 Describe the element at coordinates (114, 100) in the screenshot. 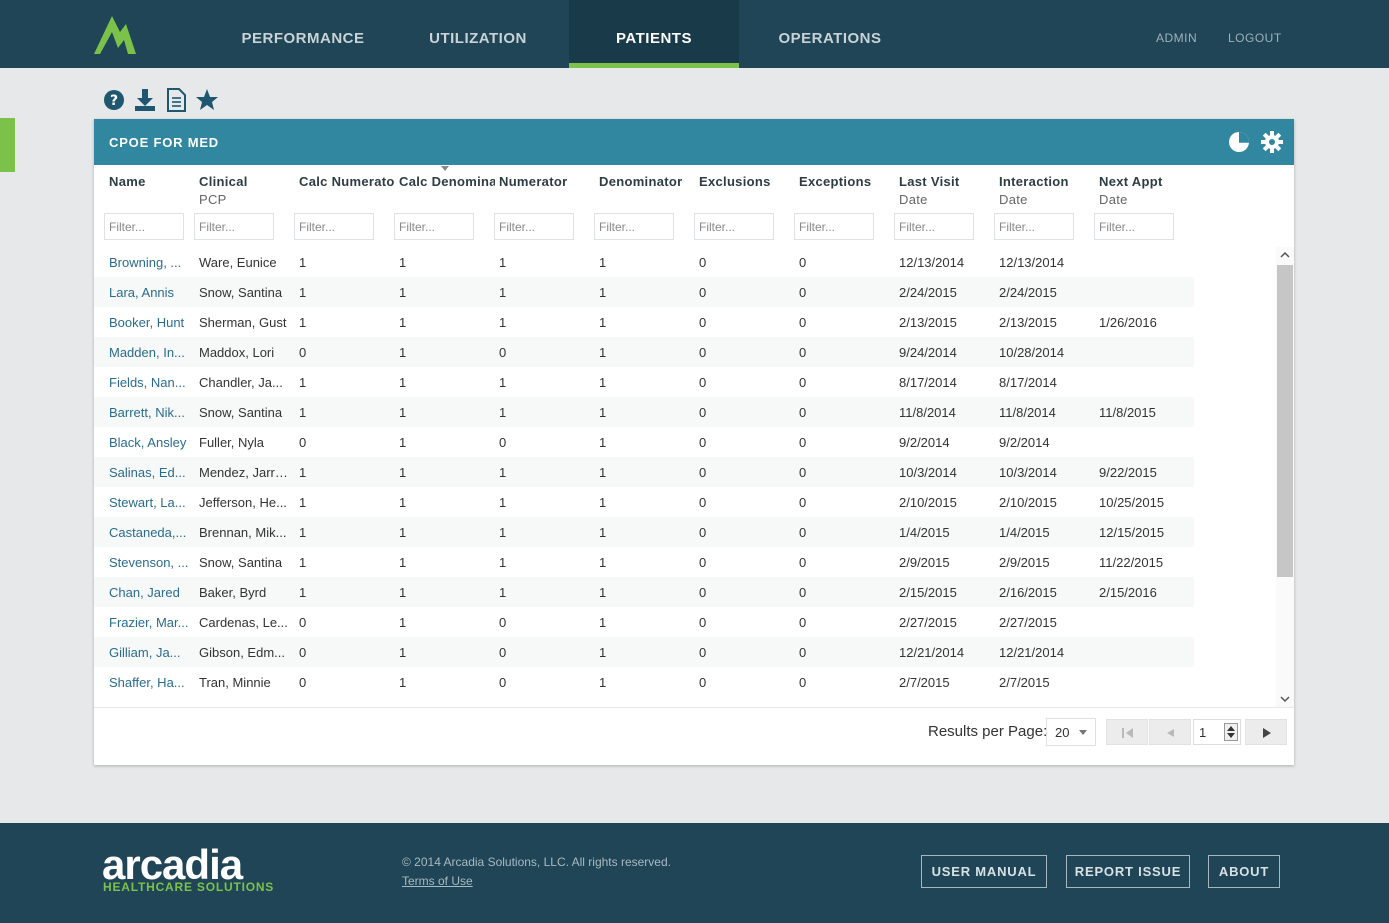

I see `help-icon: ?` at that location.